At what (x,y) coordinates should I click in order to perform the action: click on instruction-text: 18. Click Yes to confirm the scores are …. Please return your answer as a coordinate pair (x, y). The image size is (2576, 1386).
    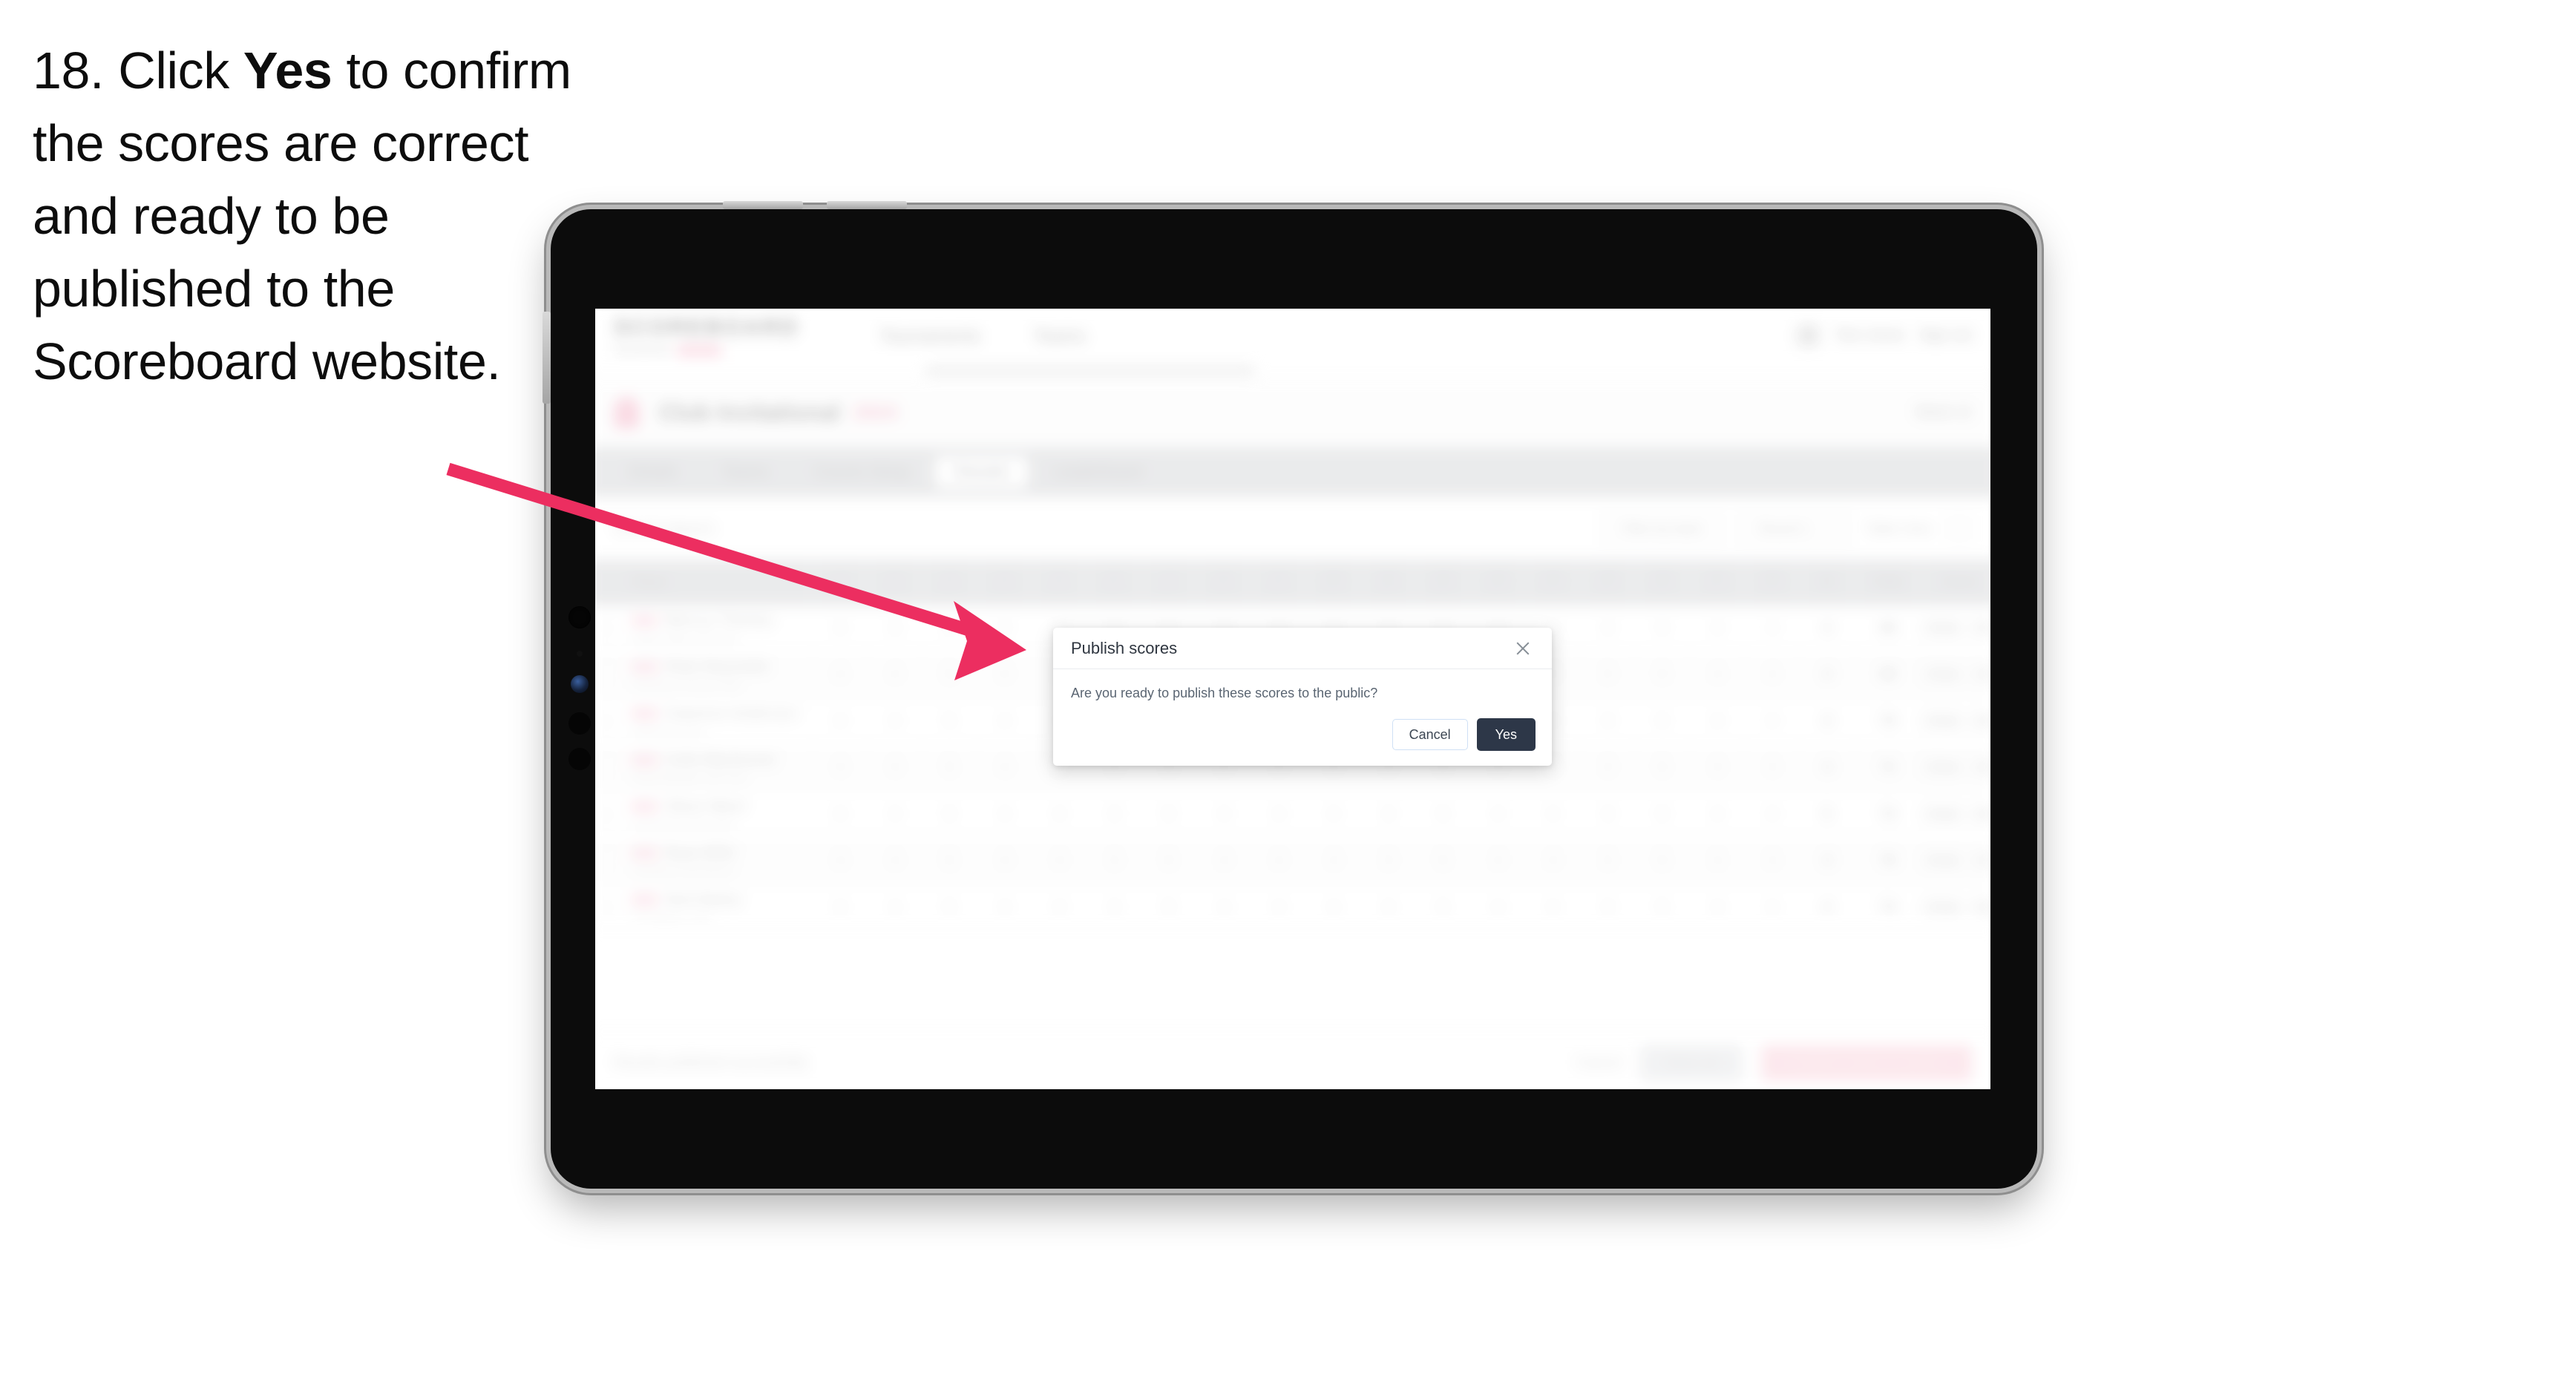
    Looking at the image, I should click on (315, 216).